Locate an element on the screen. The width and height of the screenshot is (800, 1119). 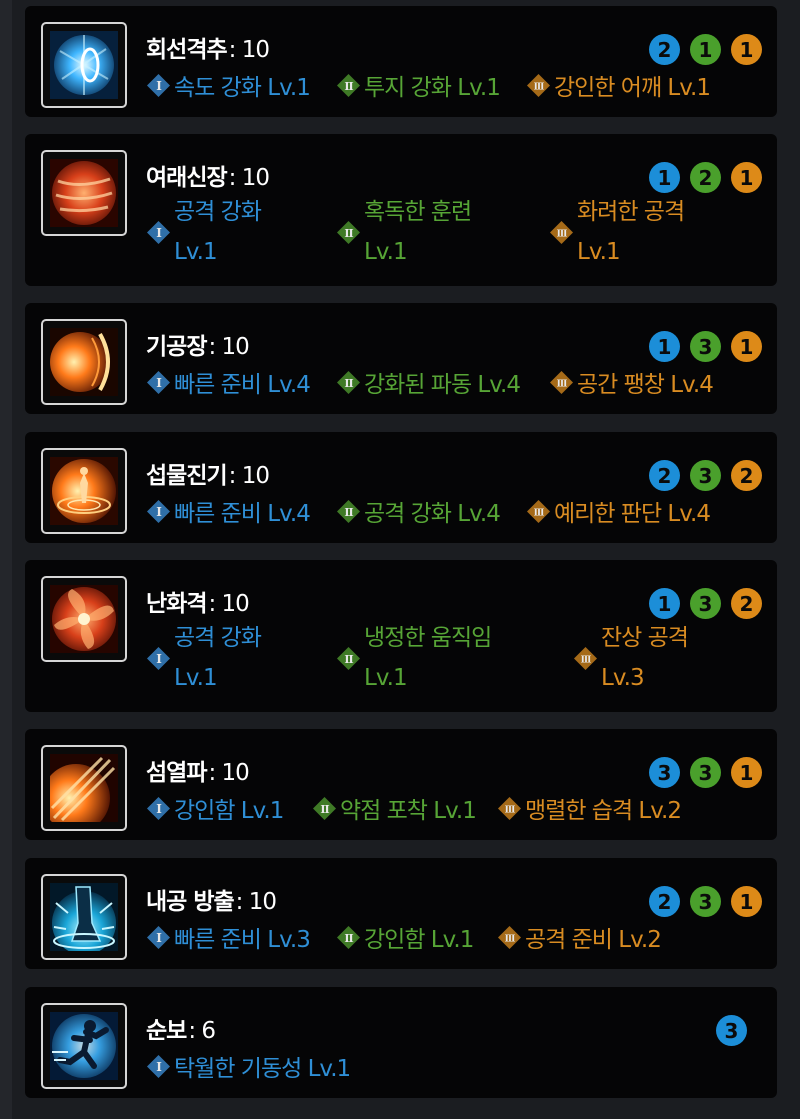
tripod-label: 탁월한 기동성 Lv.1 is located at coordinates (262, 1069).